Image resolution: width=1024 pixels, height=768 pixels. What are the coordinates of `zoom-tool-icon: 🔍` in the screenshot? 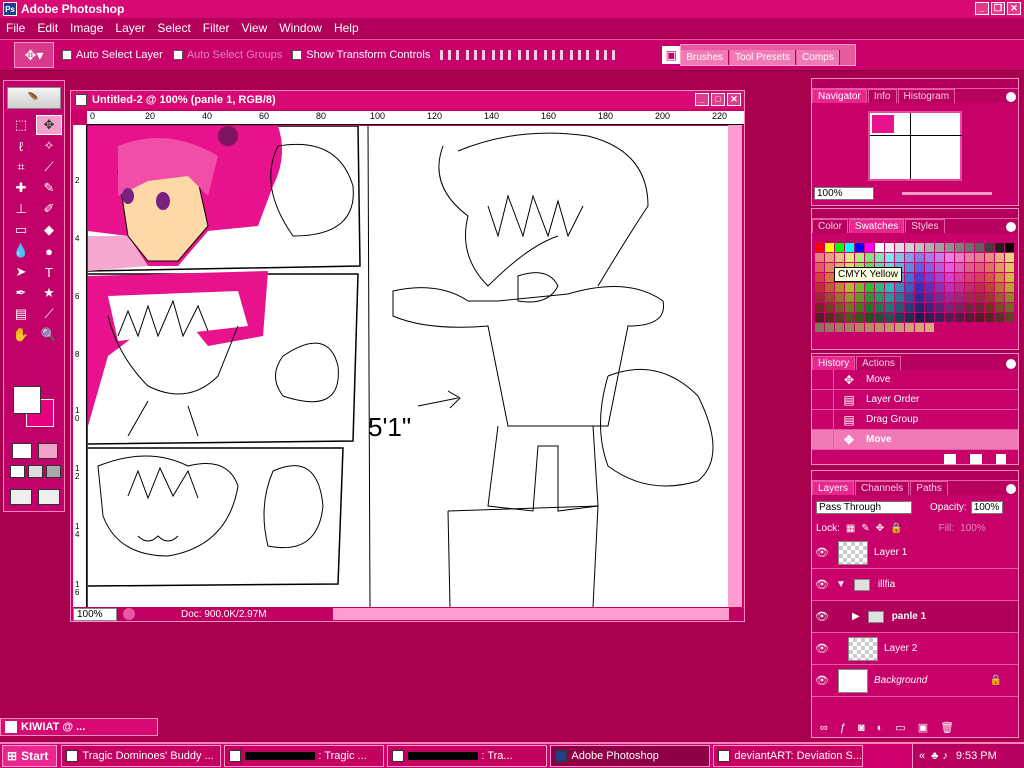 It's located at (49, 335).